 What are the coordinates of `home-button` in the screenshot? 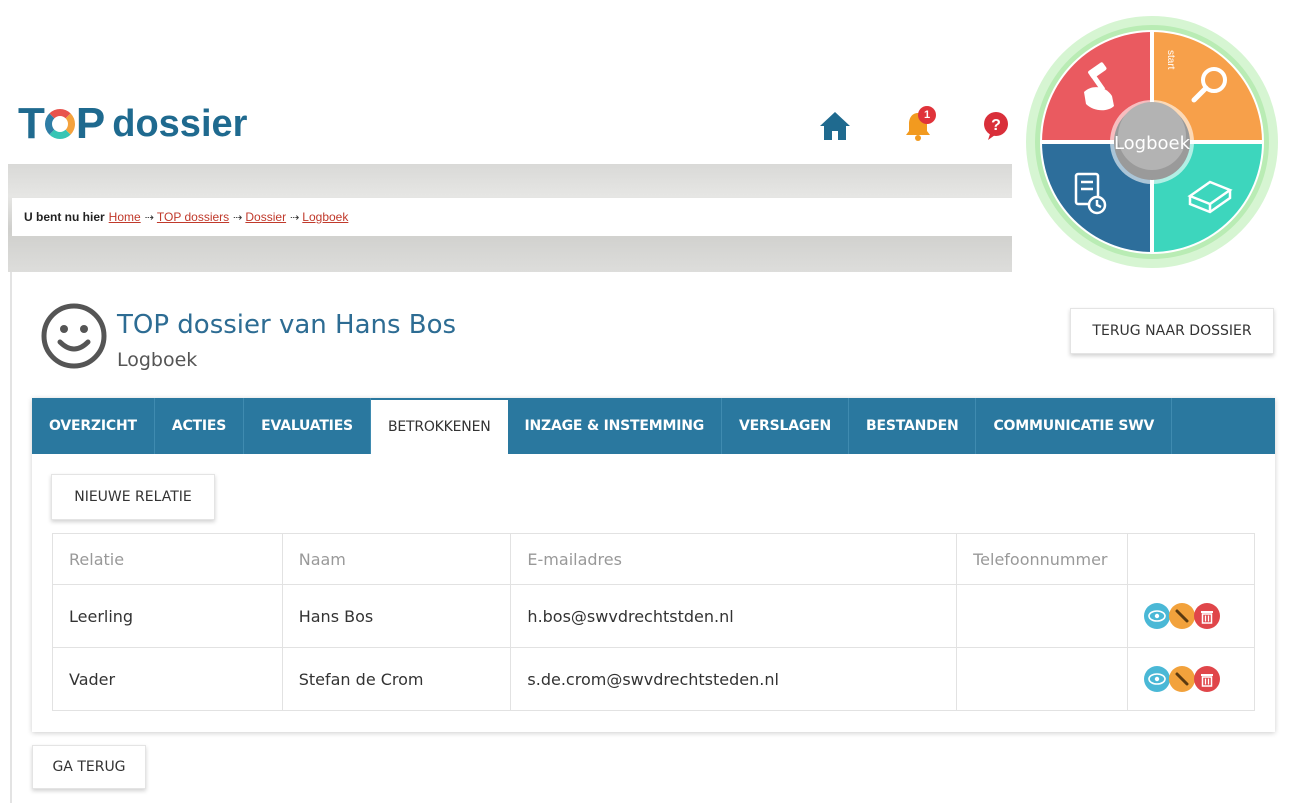 It's located at (835, 126).